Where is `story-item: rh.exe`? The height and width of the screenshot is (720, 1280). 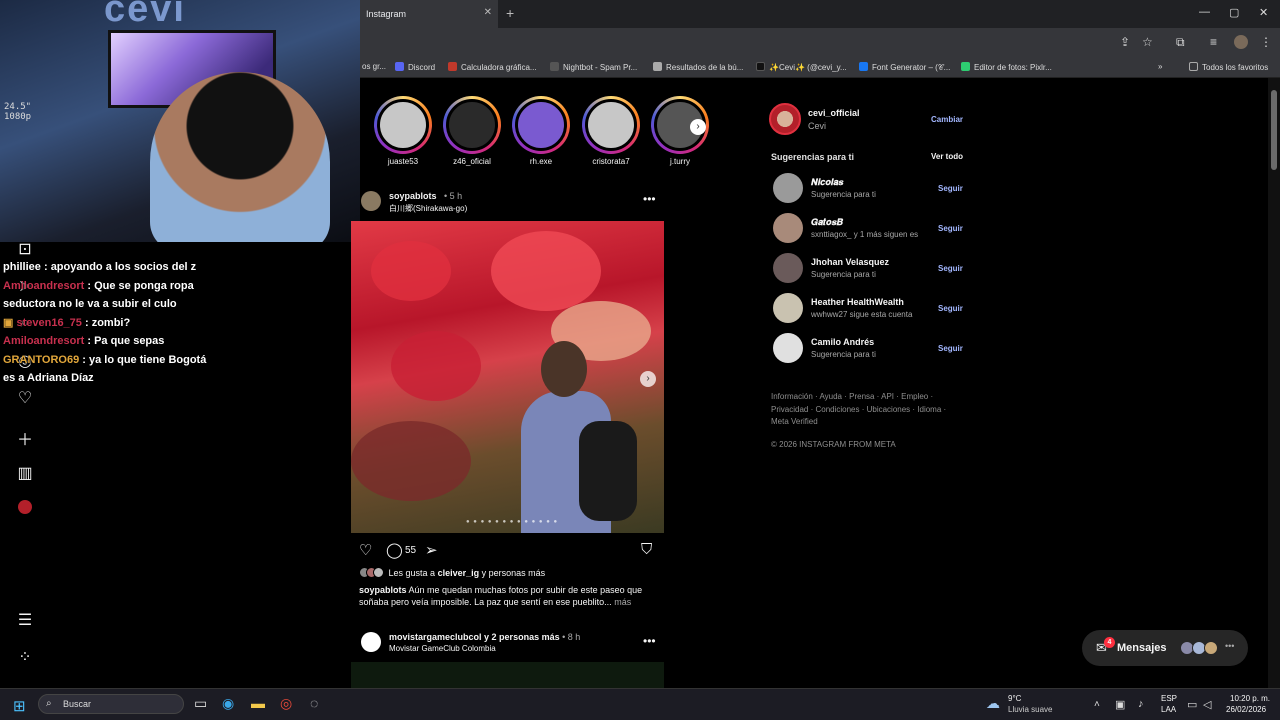 story-item: rh.exe is located at coordinates (541, 131).